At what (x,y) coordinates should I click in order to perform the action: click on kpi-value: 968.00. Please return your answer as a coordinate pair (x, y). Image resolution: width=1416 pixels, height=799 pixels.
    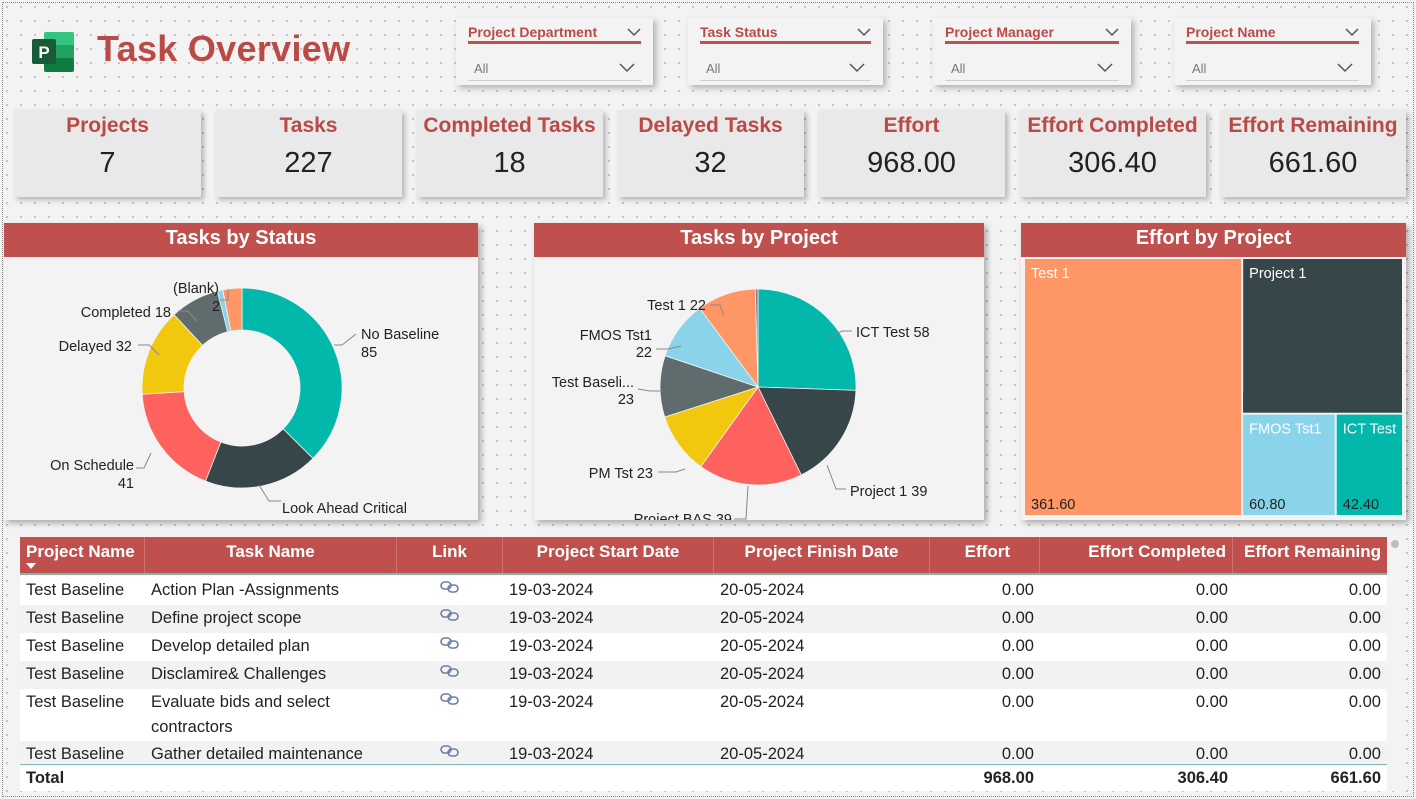
    Looking at the image, I should click on (911, 163).